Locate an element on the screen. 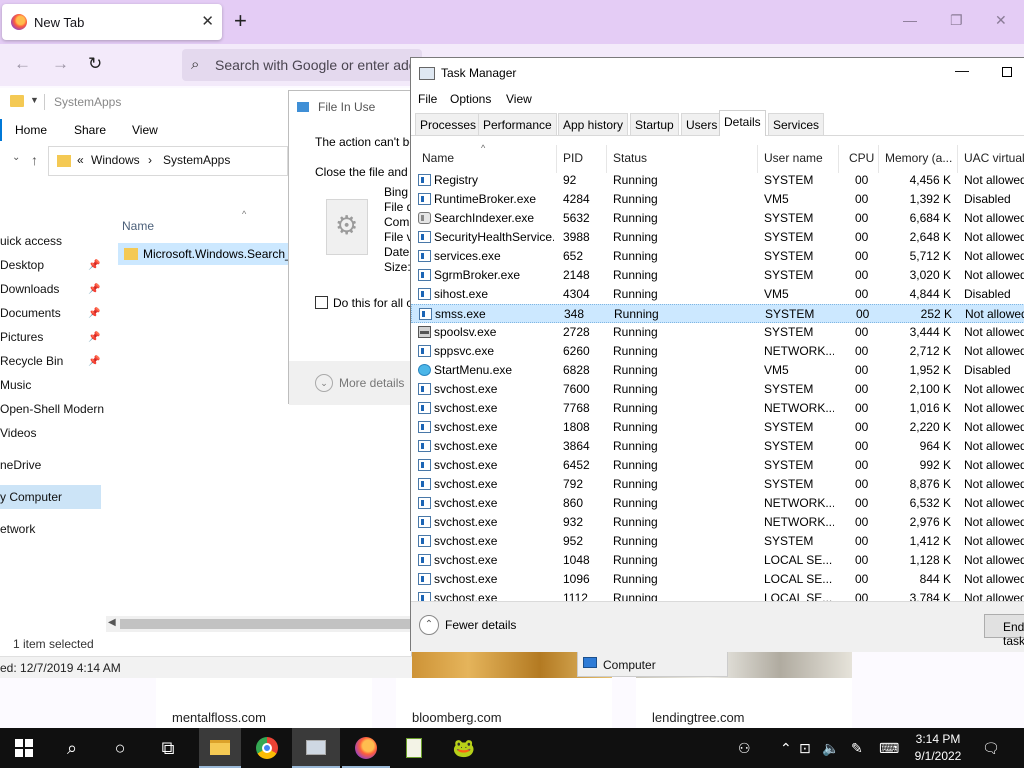 The width and height of the screenshot is (1024, 768). tab-app-history: App history is located at coordinates (593, 124).